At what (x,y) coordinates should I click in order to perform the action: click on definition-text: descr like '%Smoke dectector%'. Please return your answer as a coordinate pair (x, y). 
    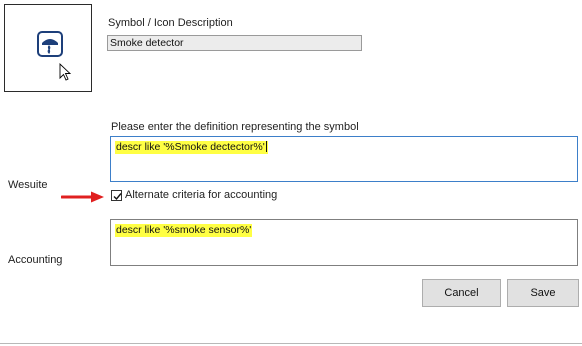
    Looking at the image, I should click on (191, 147).